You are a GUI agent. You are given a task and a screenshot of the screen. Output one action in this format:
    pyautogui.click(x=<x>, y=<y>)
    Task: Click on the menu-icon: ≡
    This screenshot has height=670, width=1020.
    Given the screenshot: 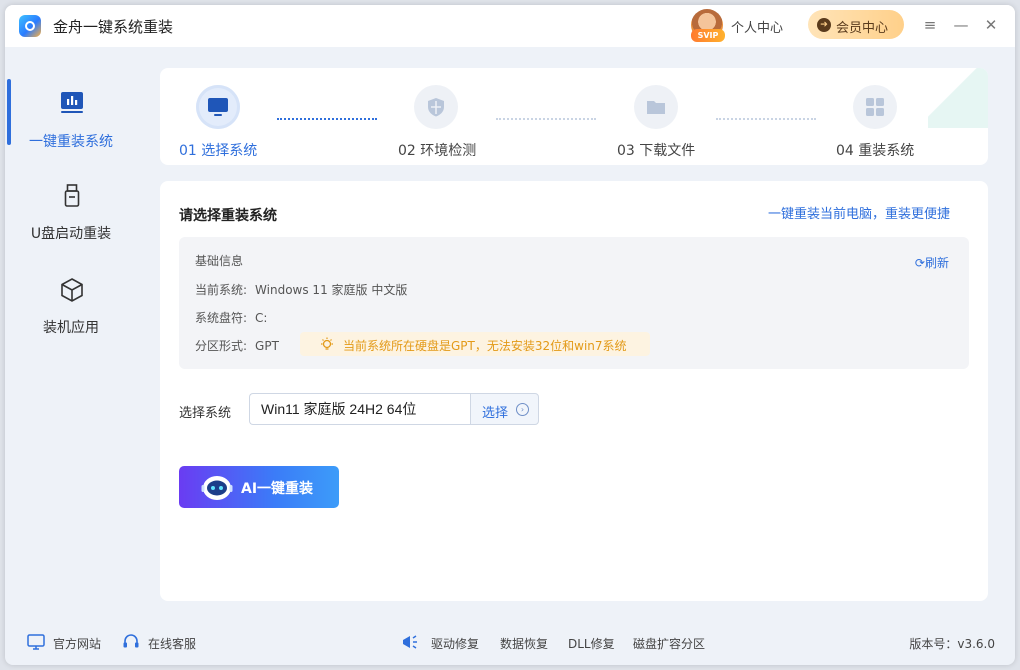 What is the action you would take?
    pyautogui.click(x=930, y=25)
    